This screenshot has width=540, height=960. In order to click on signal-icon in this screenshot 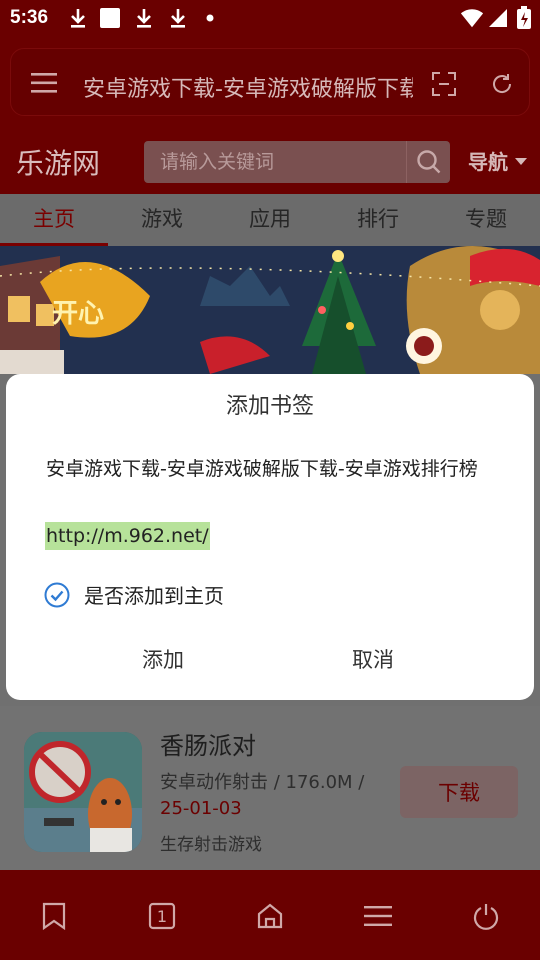, I will do `click(498, 18)`.